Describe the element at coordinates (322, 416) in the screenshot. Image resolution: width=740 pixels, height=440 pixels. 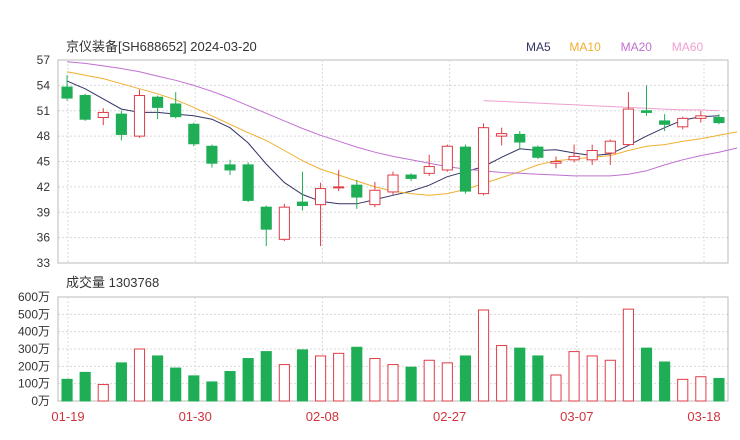
I see `x-tick-label: 02-08` at that location.